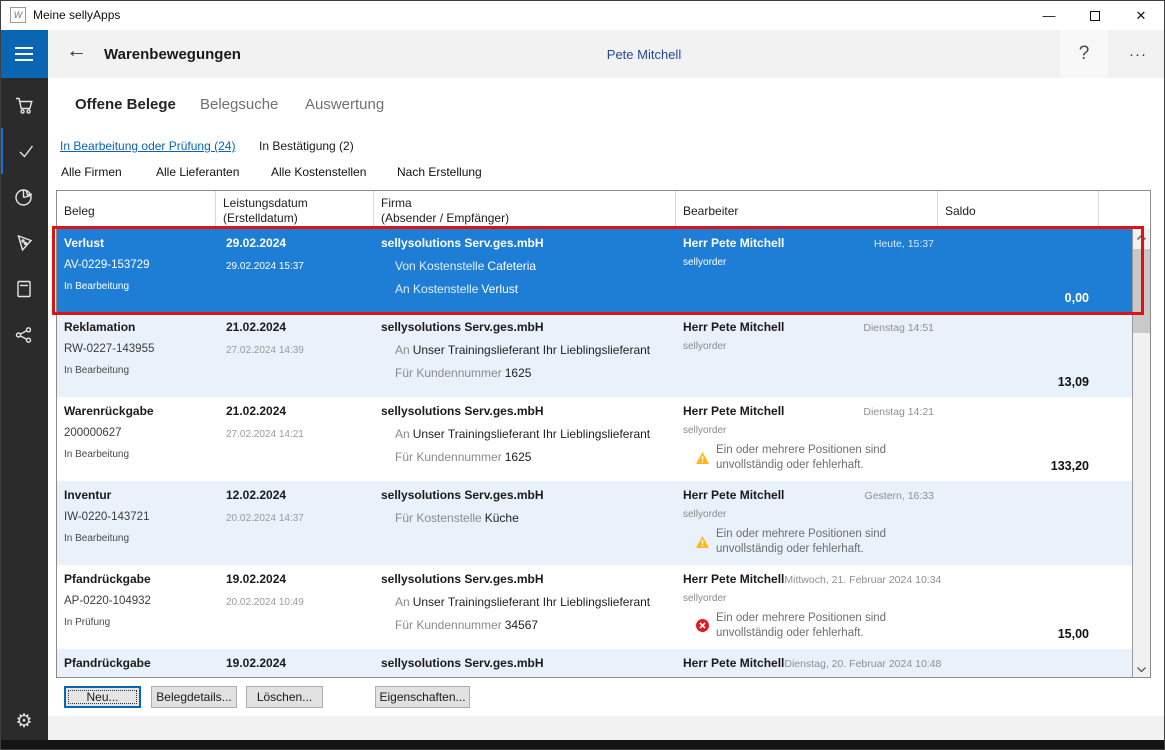 Image resolution: width=1165 pixels, height=750 pixels. What do you see at coordinates (265, 434) in the screenshot?
I see `created-date: 27.02.2024 14:21` at bounding box center [265, 434].